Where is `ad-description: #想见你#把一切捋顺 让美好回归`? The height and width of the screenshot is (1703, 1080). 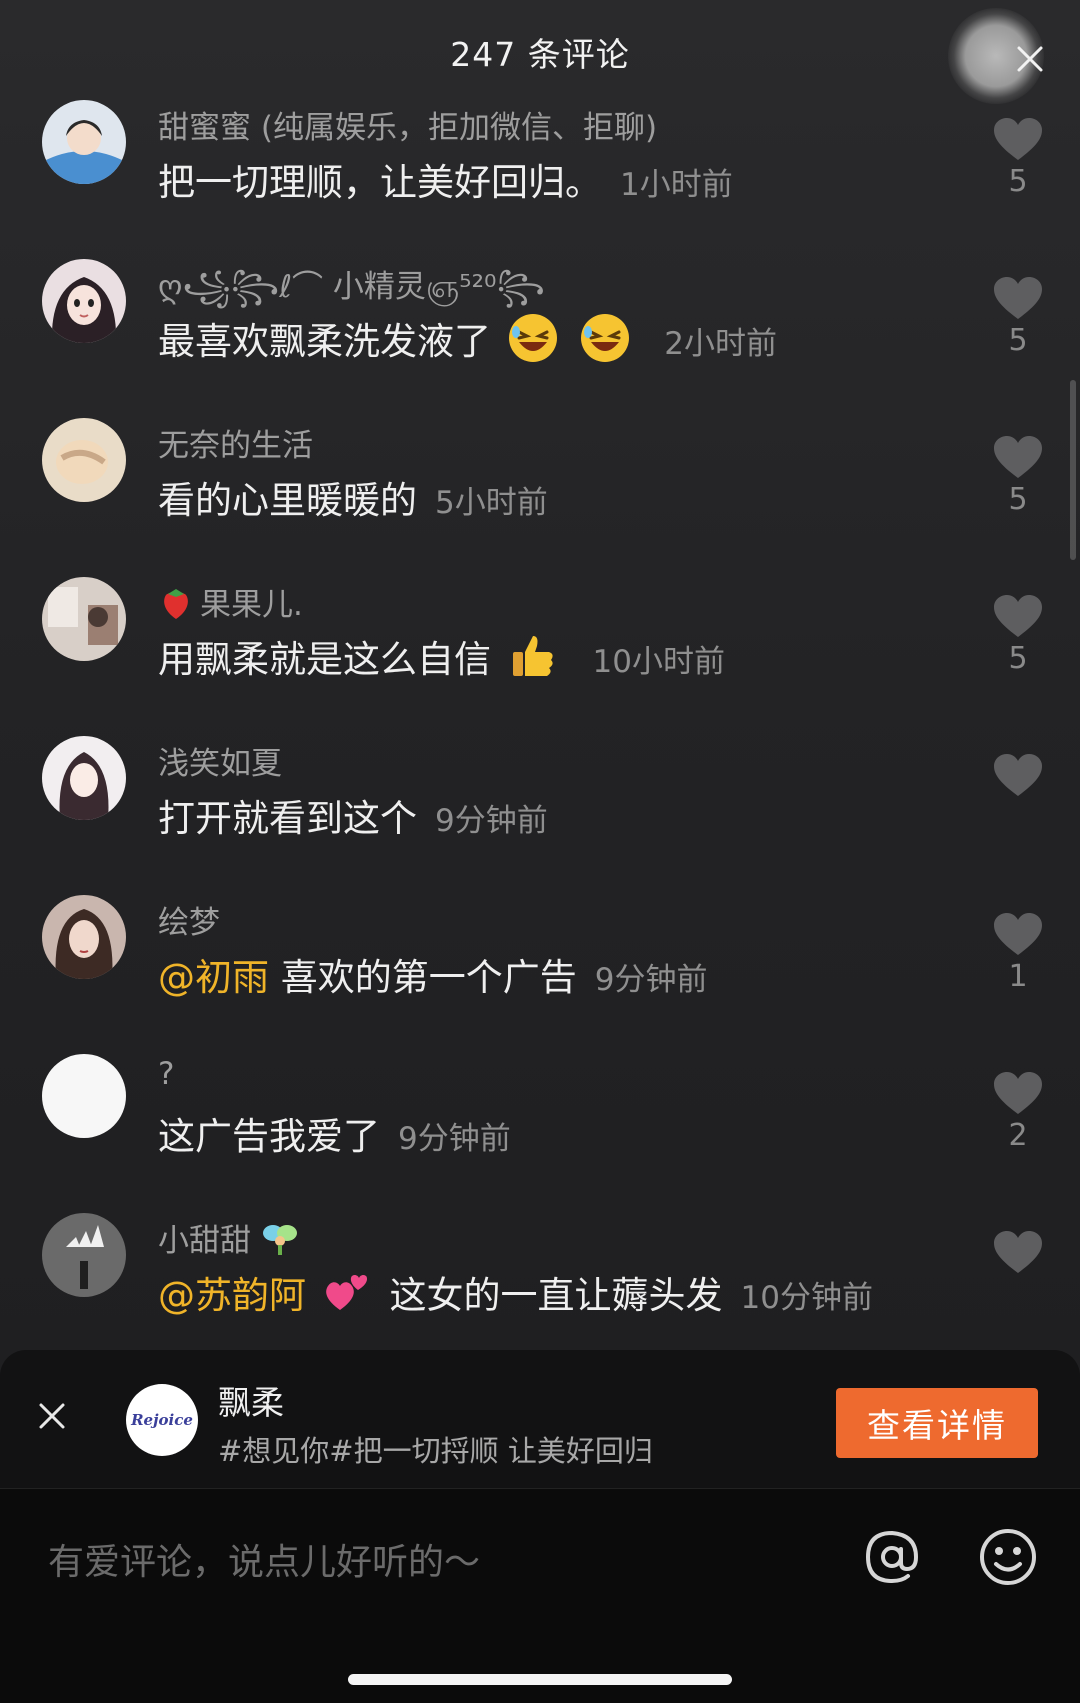
ad-description: #想见你#把一切捋顺 让美好回归 is located at coordinates (435, 1451).